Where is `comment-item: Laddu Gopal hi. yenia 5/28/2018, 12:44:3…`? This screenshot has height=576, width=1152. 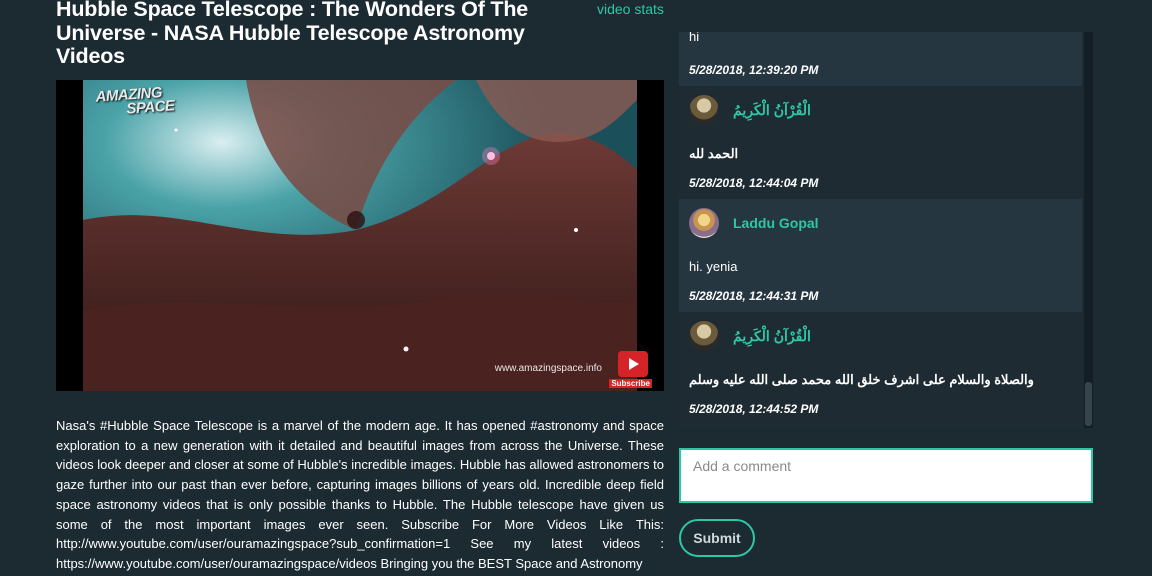 comment-item: Laddu Gopal hi. yenia 5/28/2018, 12:44:3… is located at coordinates (880, 255).